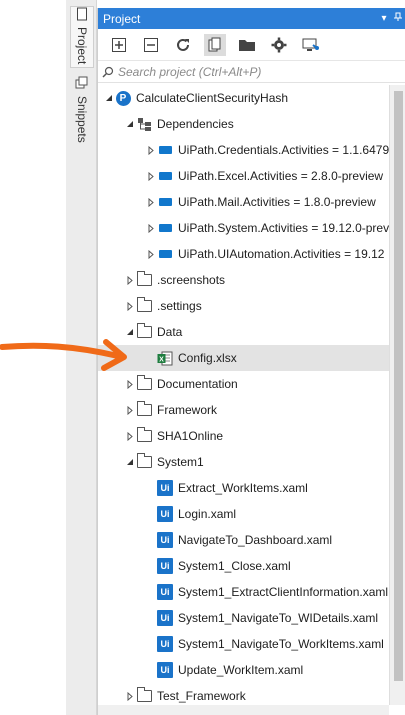 The height and width of the screenshot is (715, 405). Describe the element at coordinates (108, 72) in the screenshot. I see `search-icon` at that location.